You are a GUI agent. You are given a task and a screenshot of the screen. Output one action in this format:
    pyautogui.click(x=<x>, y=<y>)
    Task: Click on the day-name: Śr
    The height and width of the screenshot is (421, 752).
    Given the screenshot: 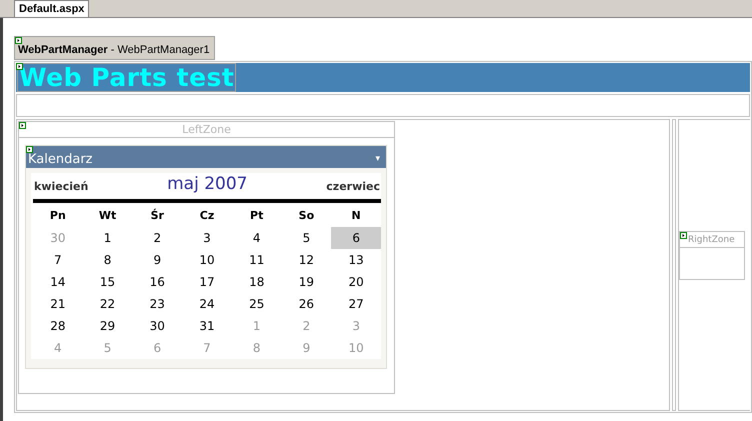 What is the action you would take?
    pyautogui.click(x=157, y=216)
    